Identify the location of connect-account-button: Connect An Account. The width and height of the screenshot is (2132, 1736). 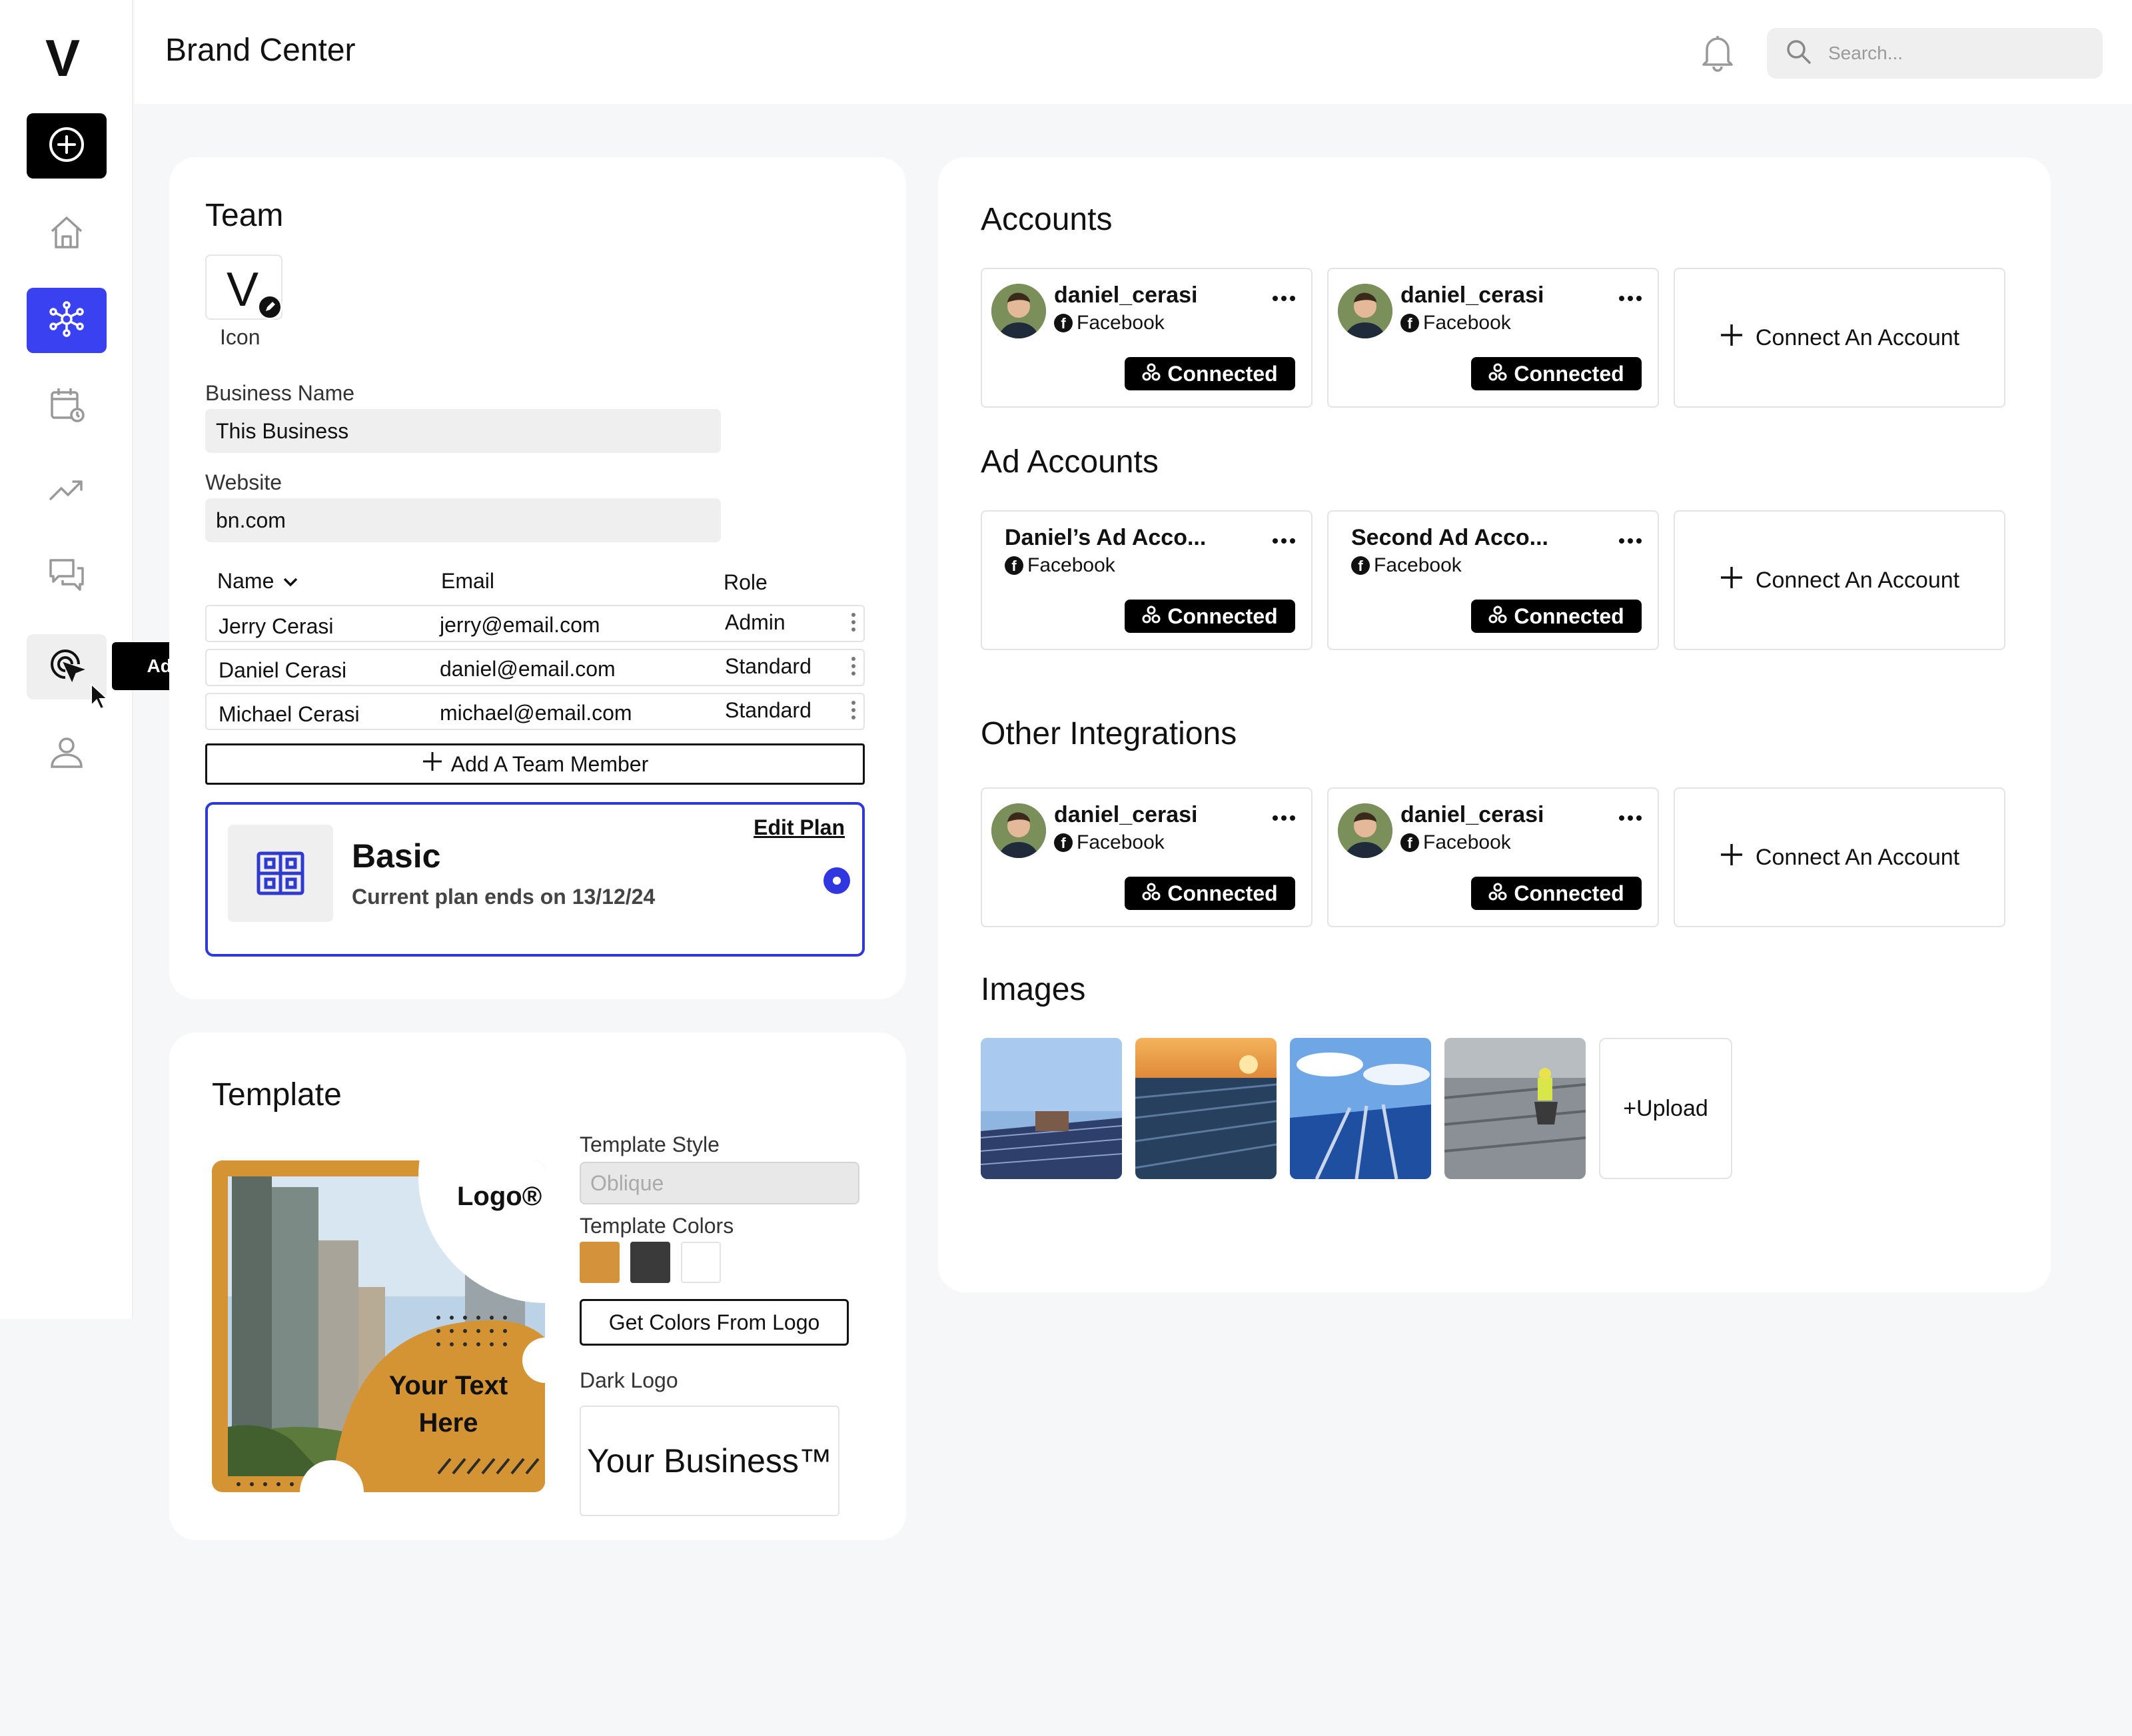
(1839, 338).